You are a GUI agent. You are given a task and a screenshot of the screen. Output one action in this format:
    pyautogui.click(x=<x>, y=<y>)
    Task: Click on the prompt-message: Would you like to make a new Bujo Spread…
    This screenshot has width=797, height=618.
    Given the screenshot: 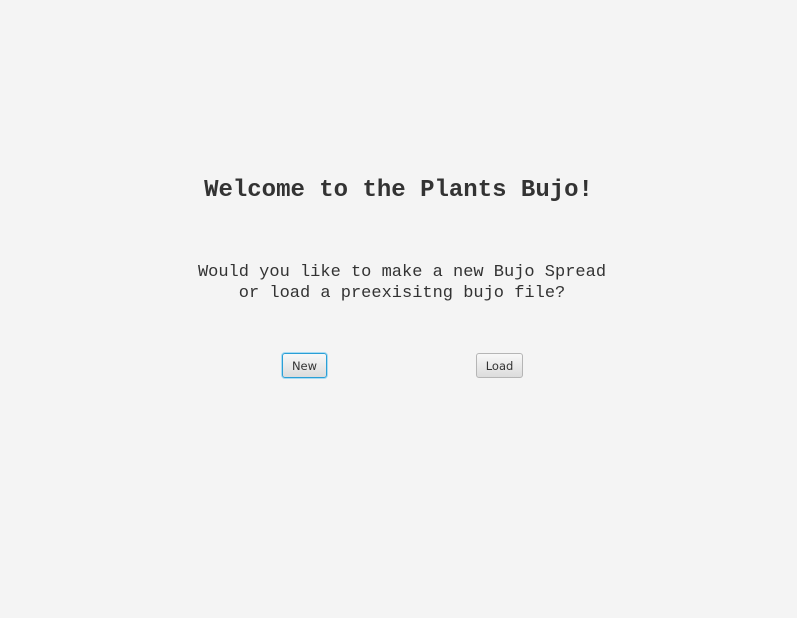 What is the action you would take?
    pyautogui.click(x=398, y=283)
    